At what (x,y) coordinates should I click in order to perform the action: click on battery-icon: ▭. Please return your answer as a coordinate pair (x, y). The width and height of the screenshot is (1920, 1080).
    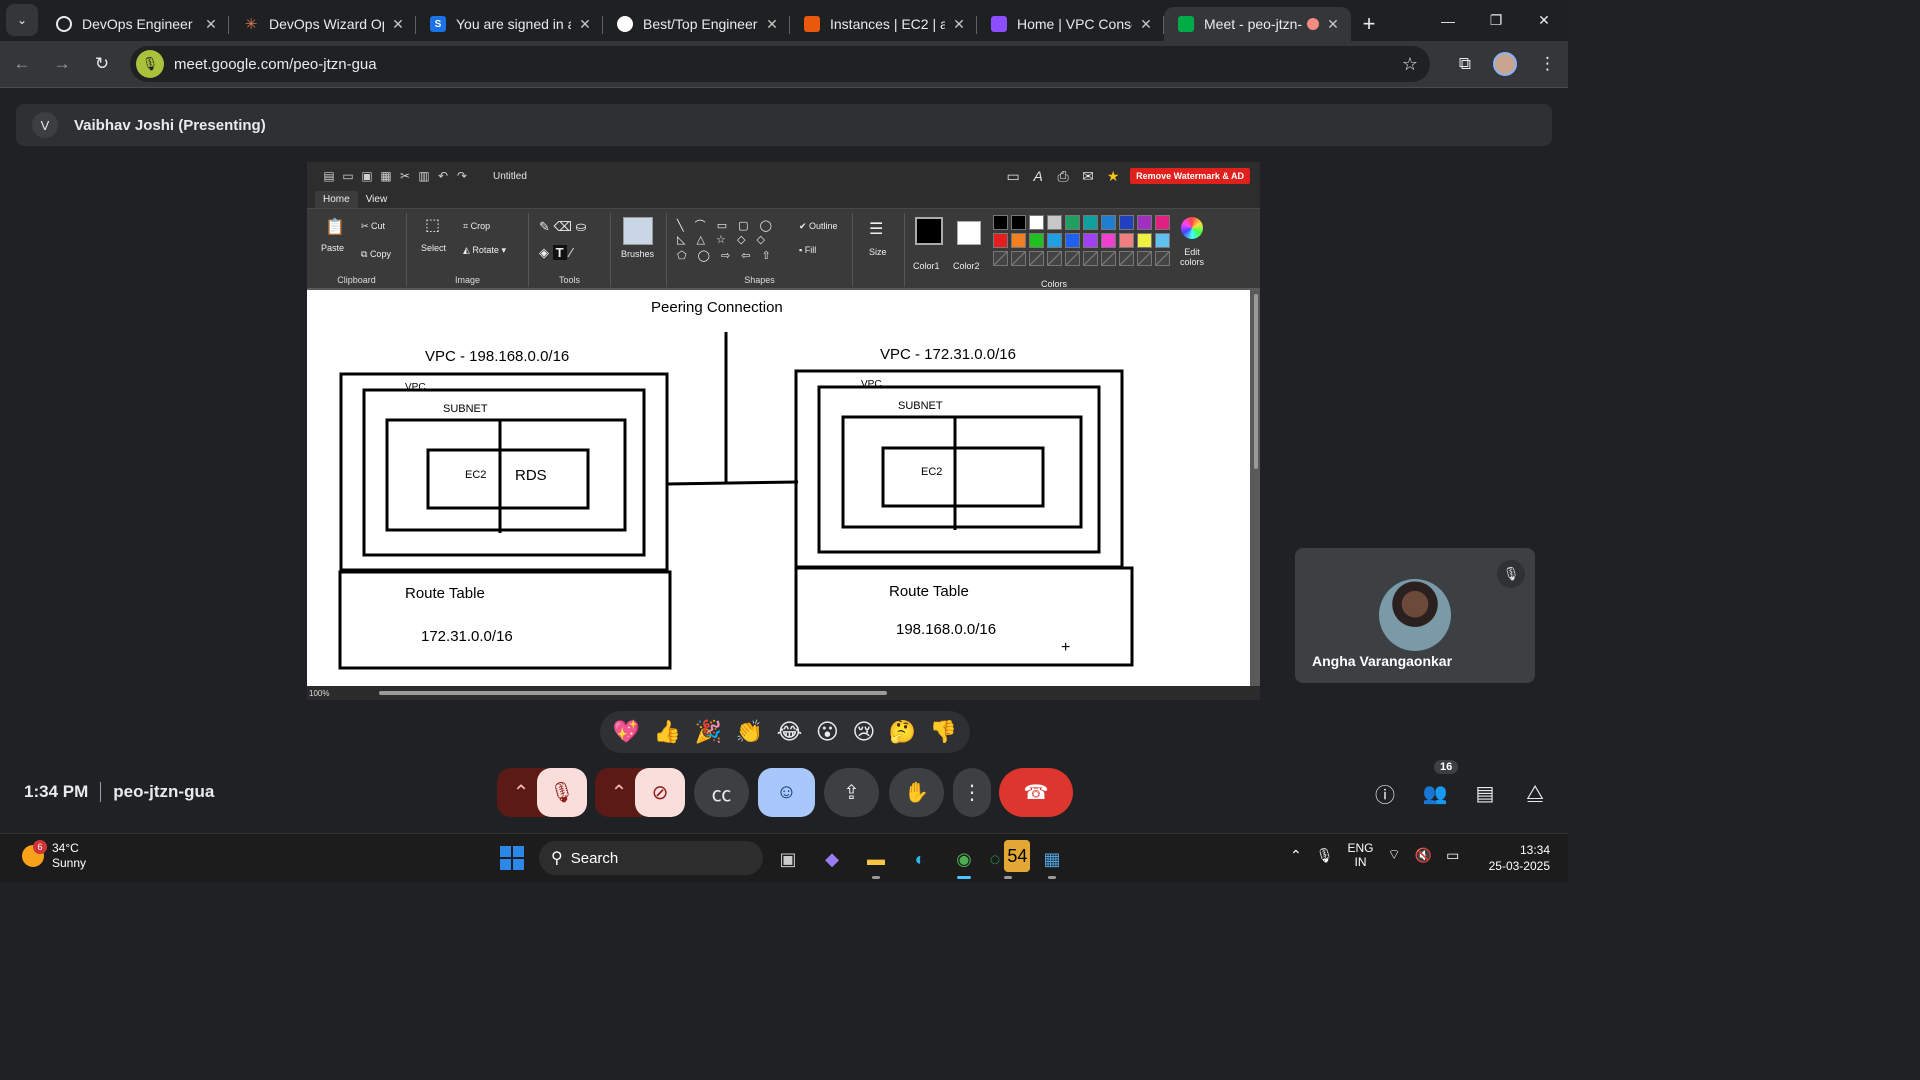
    Looking at the image, I should click on (1452, 855).